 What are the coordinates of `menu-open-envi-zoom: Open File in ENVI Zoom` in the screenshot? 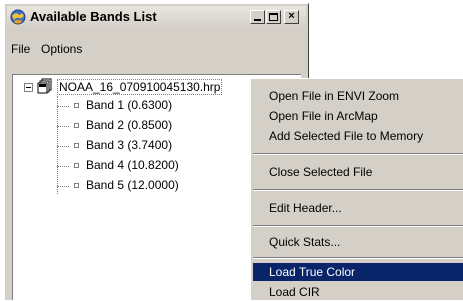 It's located at (358, 96).